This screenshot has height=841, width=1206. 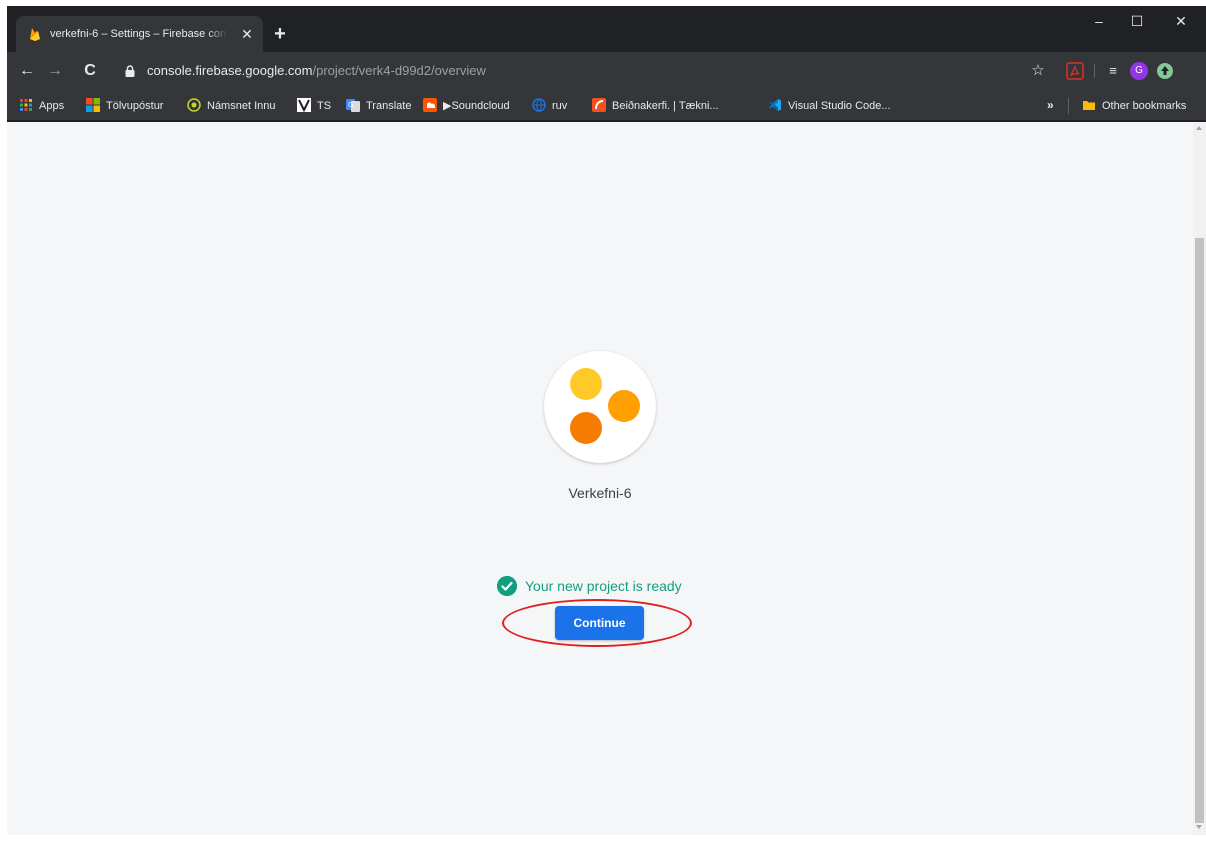 I want to click on bookmark-namsnet-innu: Námsnet Innu, so click(x=231, y=106).